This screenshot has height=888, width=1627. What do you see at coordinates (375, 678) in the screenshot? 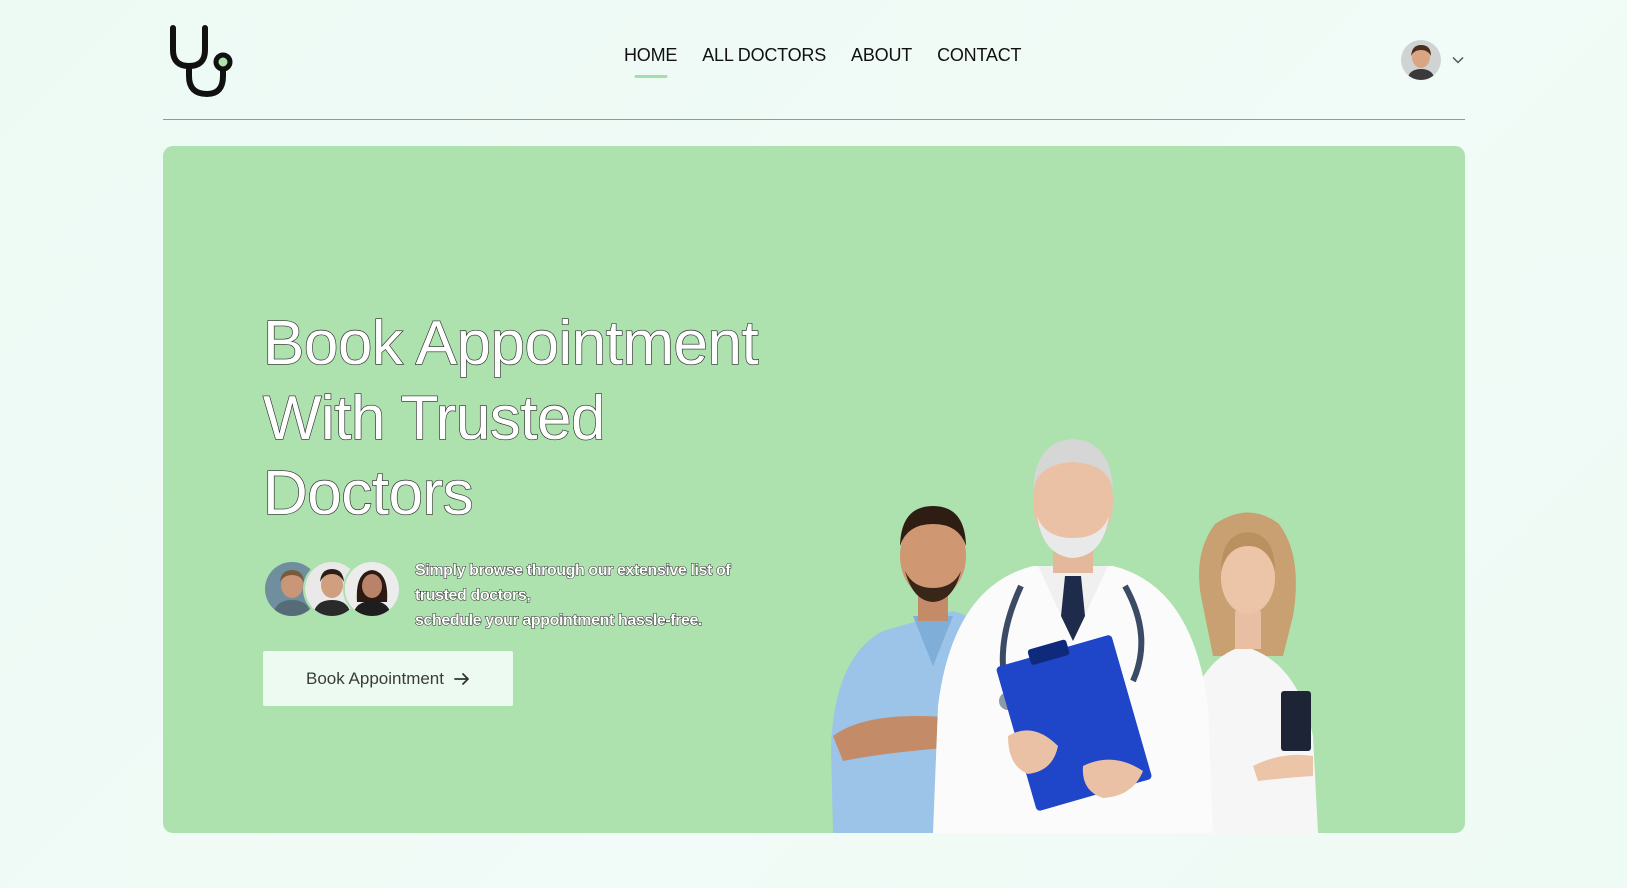
I see `book-appointment-label: Book Appointment` at bounding box center [375, 678].